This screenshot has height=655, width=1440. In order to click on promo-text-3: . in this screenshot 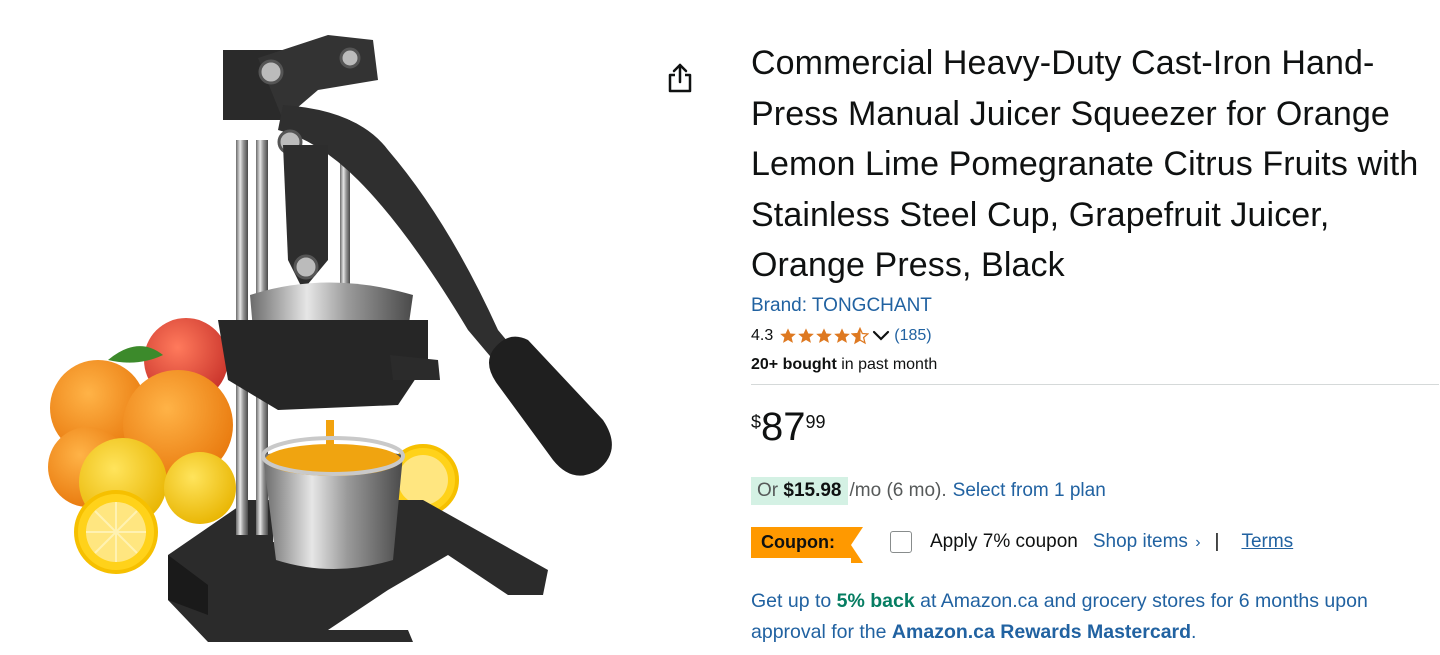, I will do `click(1194, 631)`.